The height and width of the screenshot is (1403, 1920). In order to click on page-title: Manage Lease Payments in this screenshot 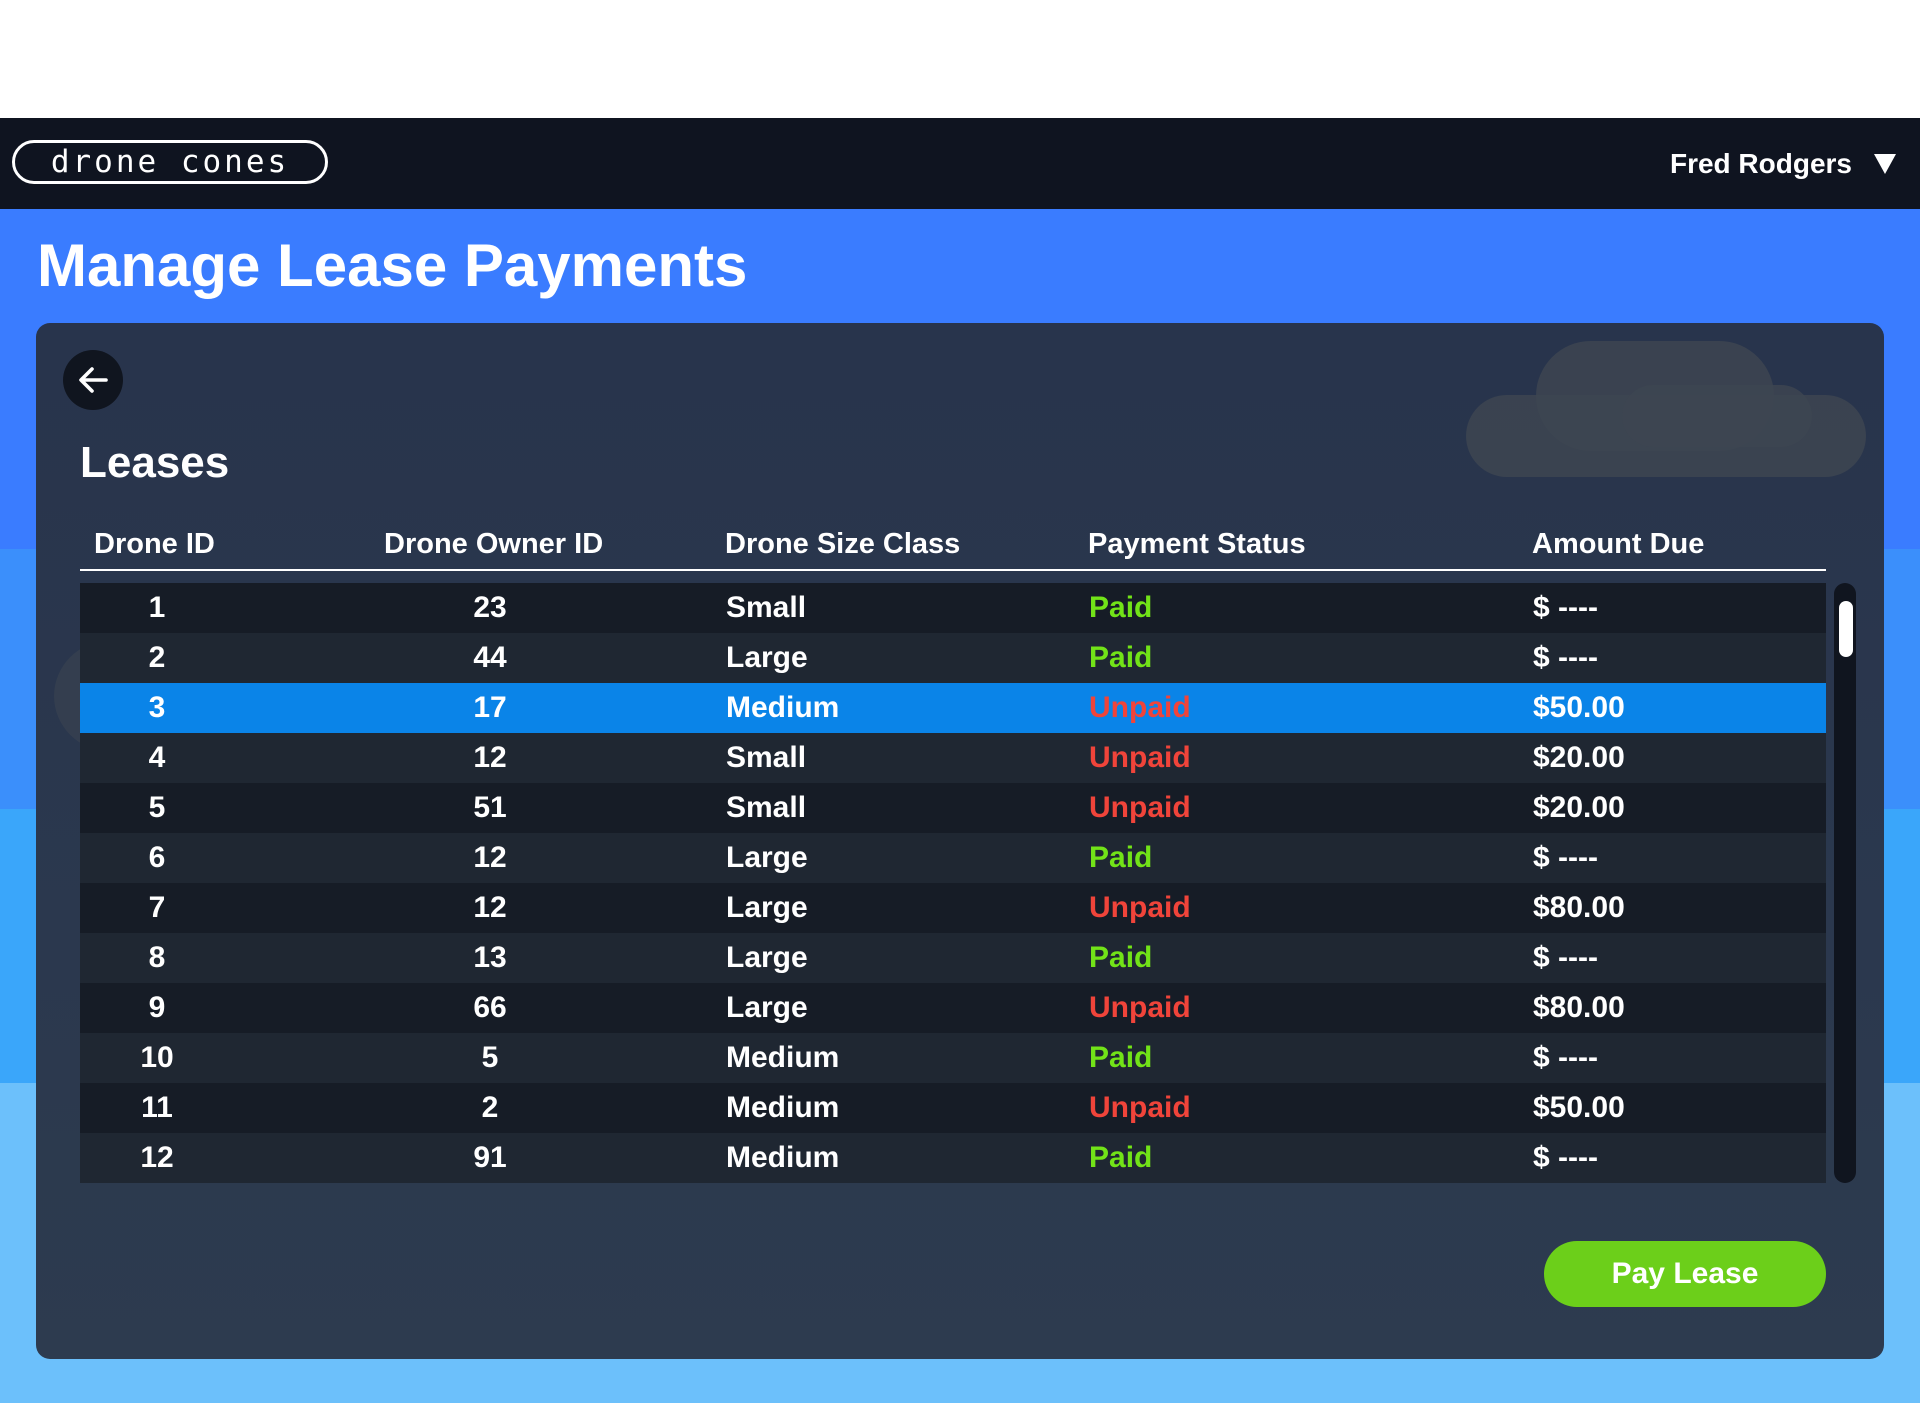, I will do `click(392, 265)`.